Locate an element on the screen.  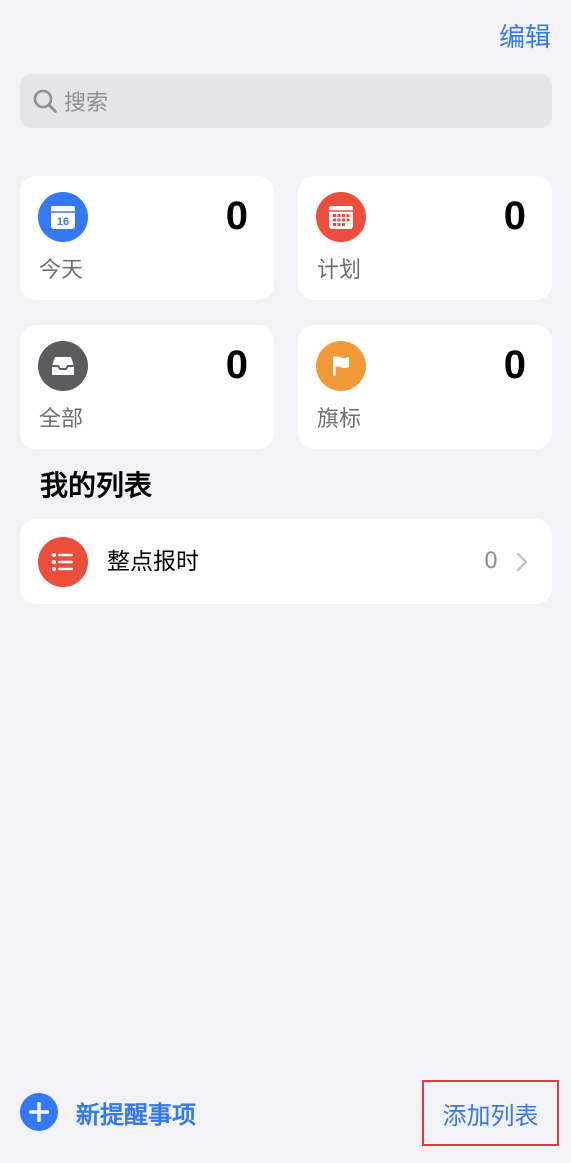
tray-icon is located at coordinates (63, 366).